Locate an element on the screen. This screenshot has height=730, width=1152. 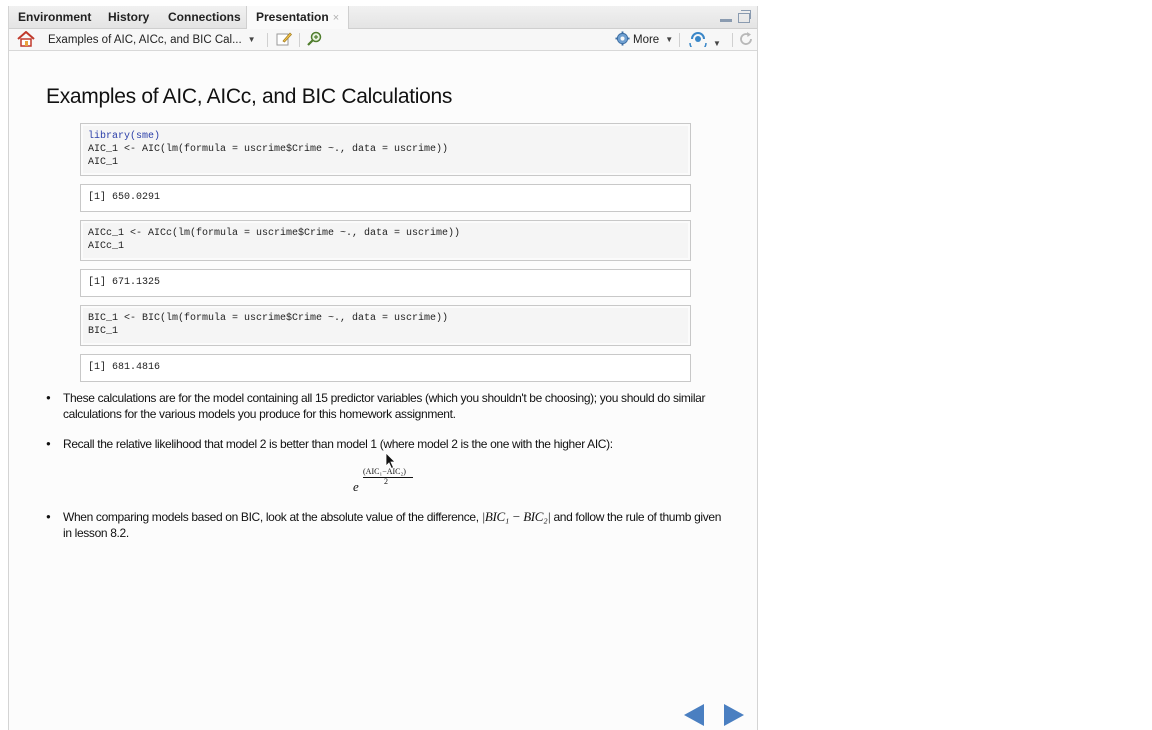
slide-select-dropdown: Examples of AIC, AICc, and BIC Cal... ▼ is located at coordinates (152, 39).